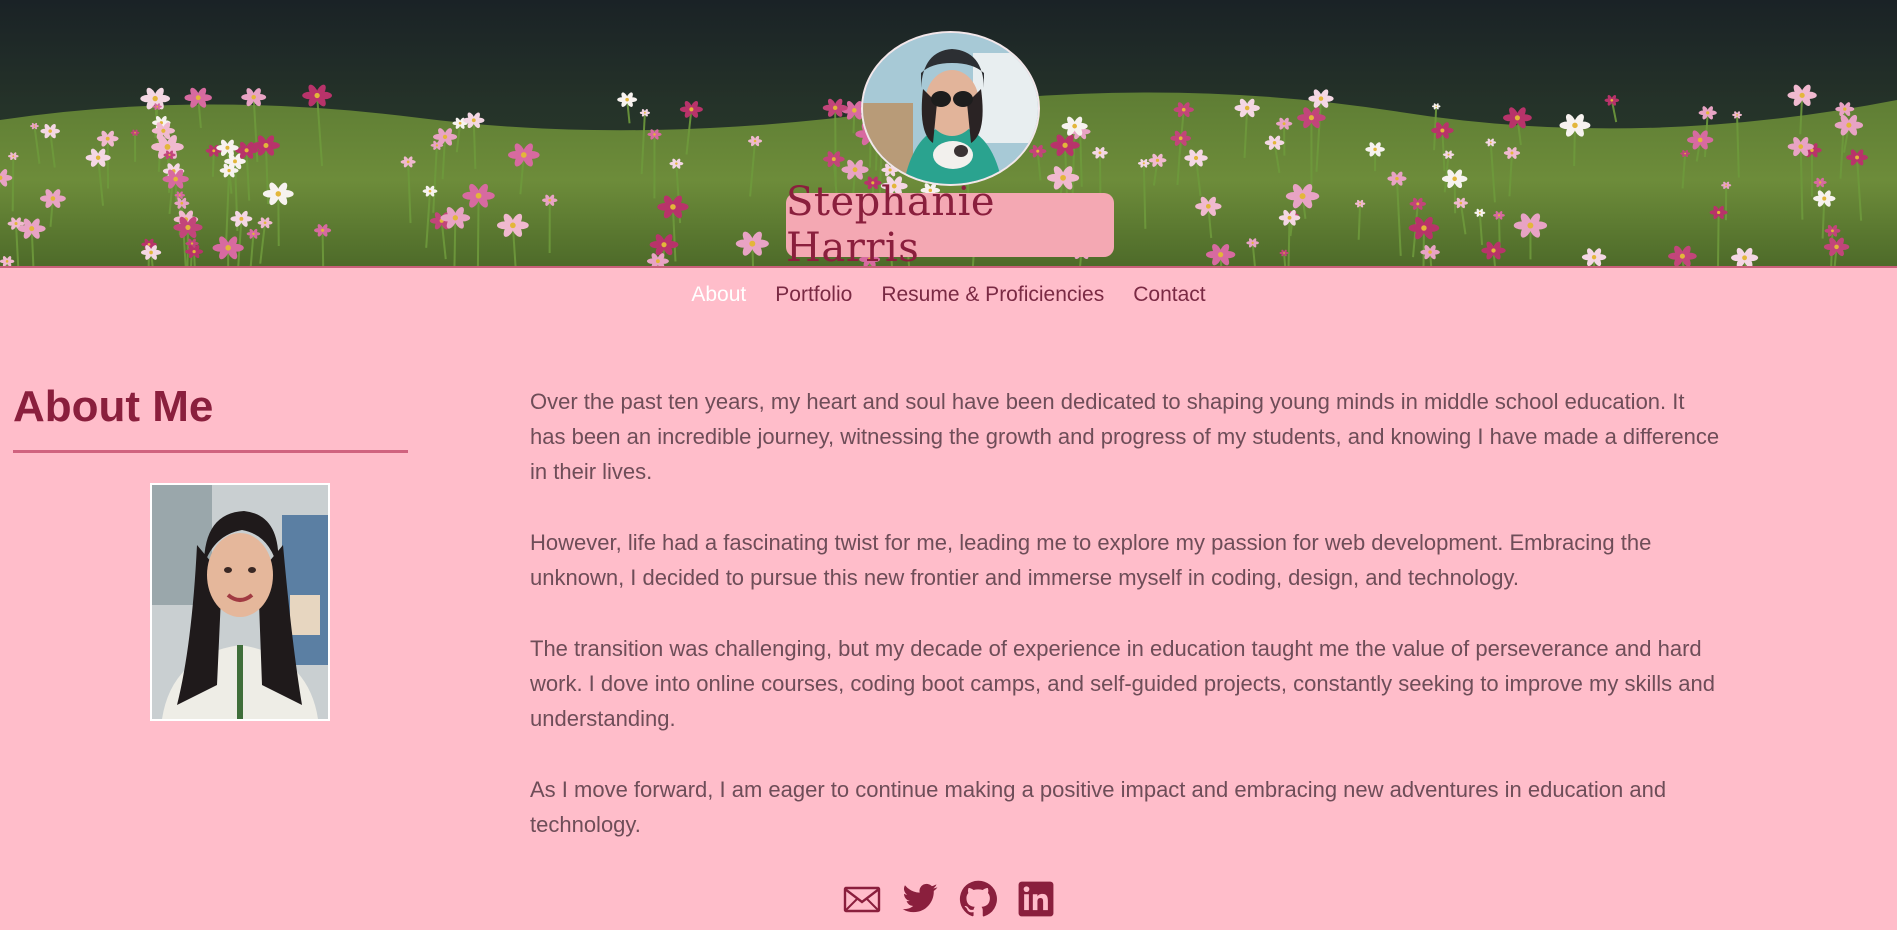 The height and width of the screenshot is (930, 1897). Describe the element at coordinates (950, 108) in the screenshot. I see `header-avatar` at that location.